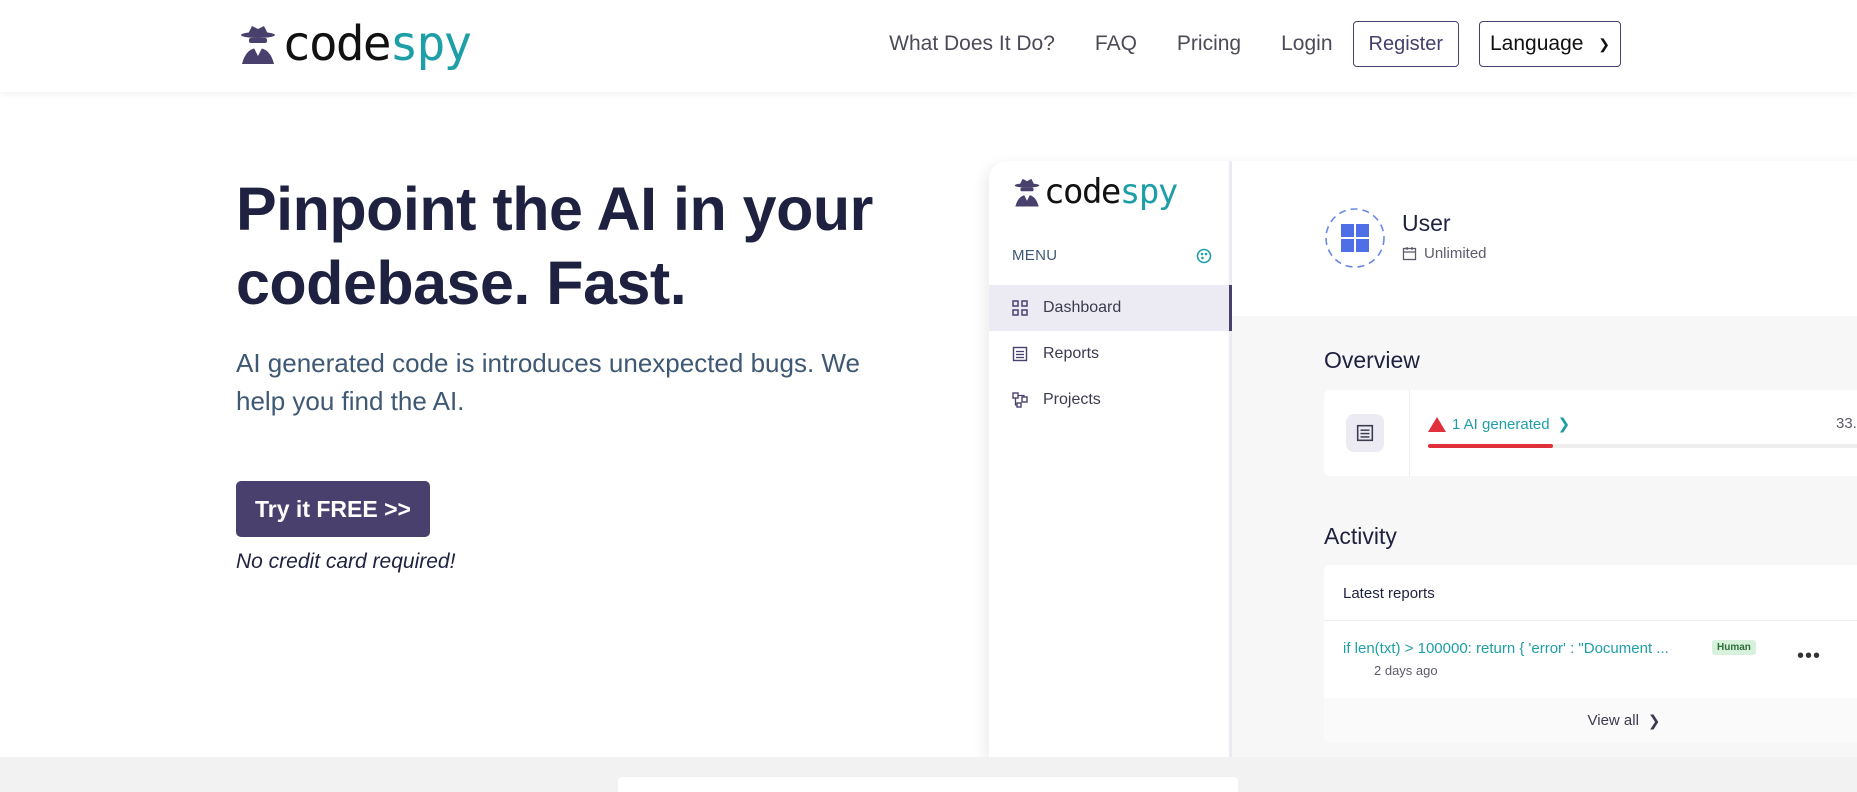 The width and height of the screenshot is (1857, 792). I want to click on report-icon, so click(1365, 433).